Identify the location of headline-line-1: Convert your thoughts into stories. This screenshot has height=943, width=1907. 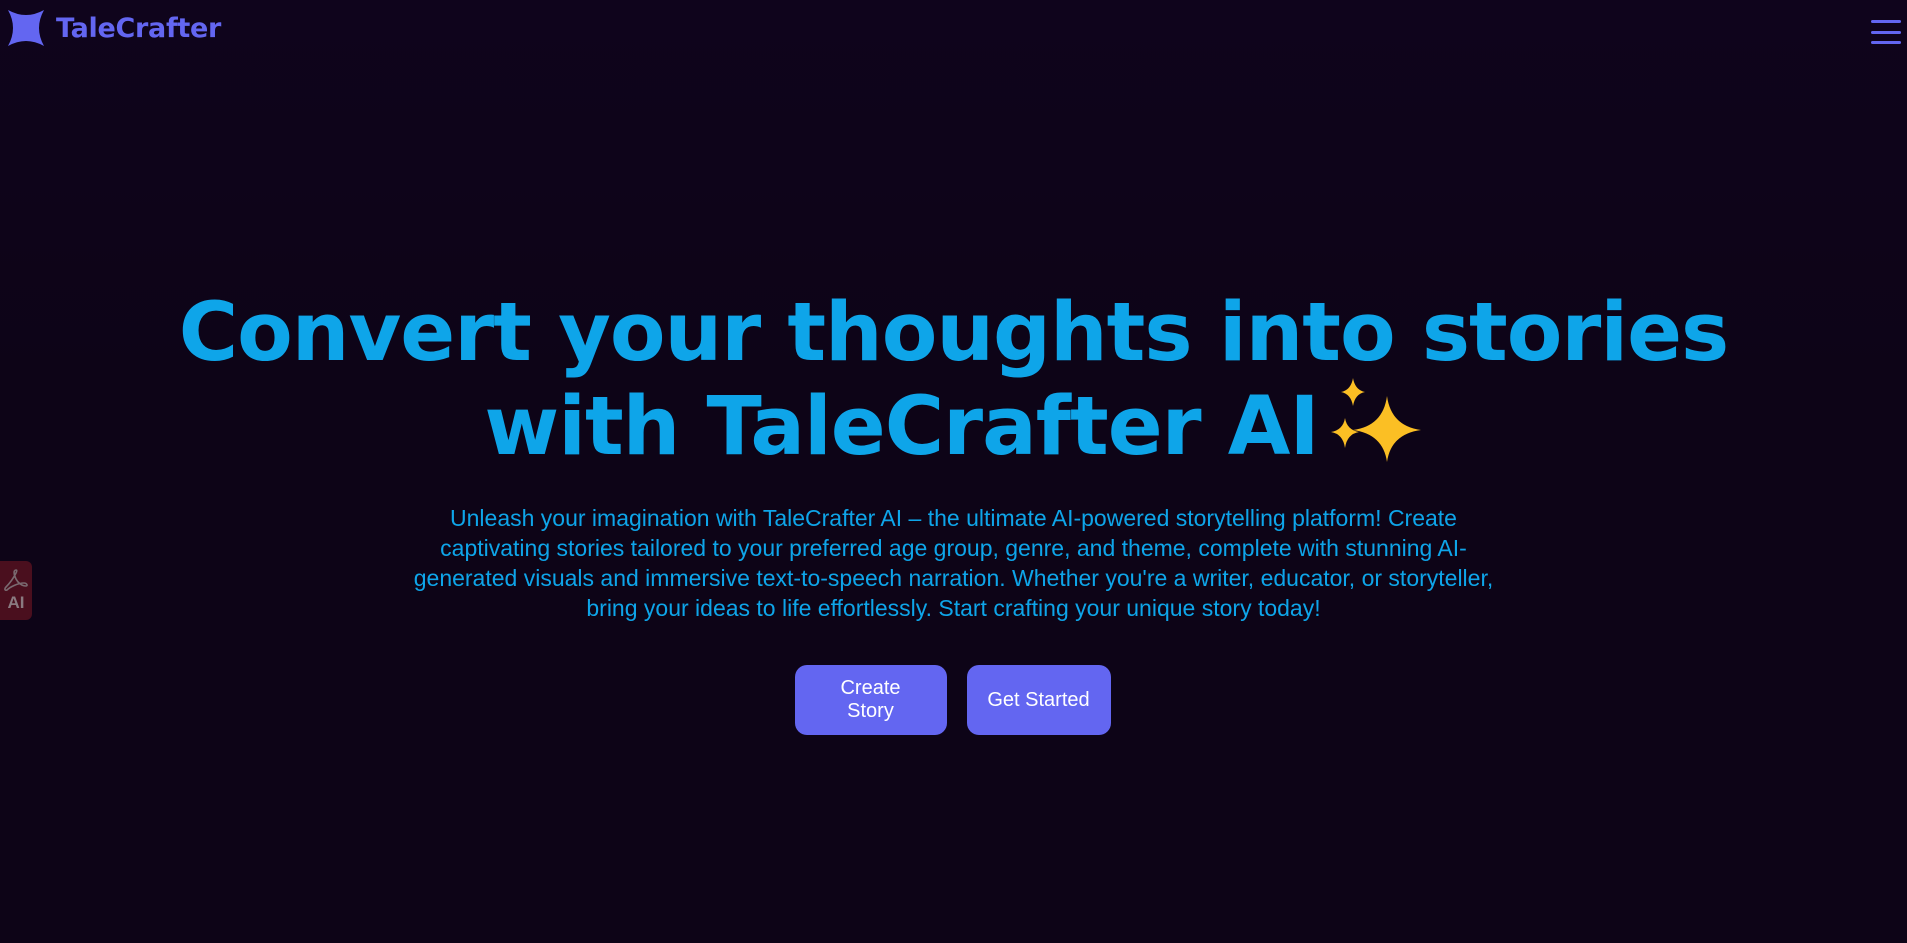
(954, 333).